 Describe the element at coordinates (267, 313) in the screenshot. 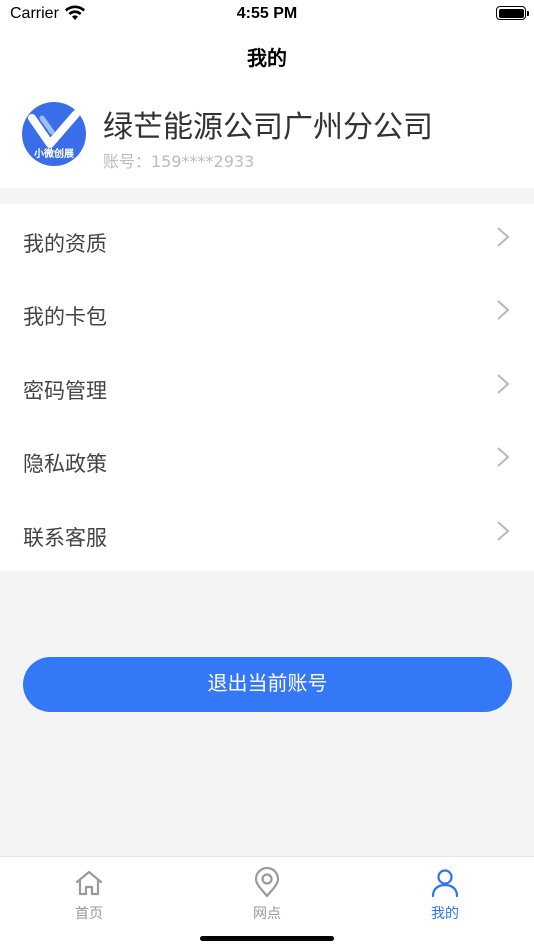

I see `menu-item-card-wallet: 我的卡包` at that location.